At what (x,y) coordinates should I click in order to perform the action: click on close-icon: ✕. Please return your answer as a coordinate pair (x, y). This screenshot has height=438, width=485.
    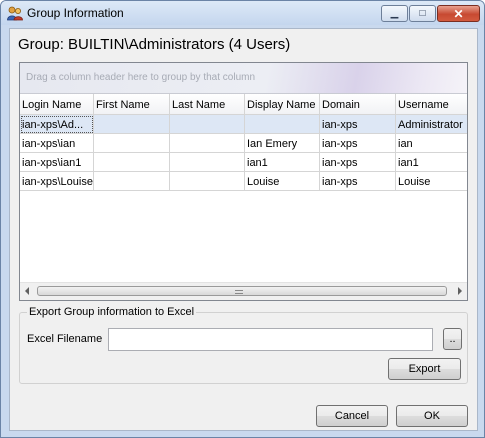
    Looking at the image, I should click on (458, 13).